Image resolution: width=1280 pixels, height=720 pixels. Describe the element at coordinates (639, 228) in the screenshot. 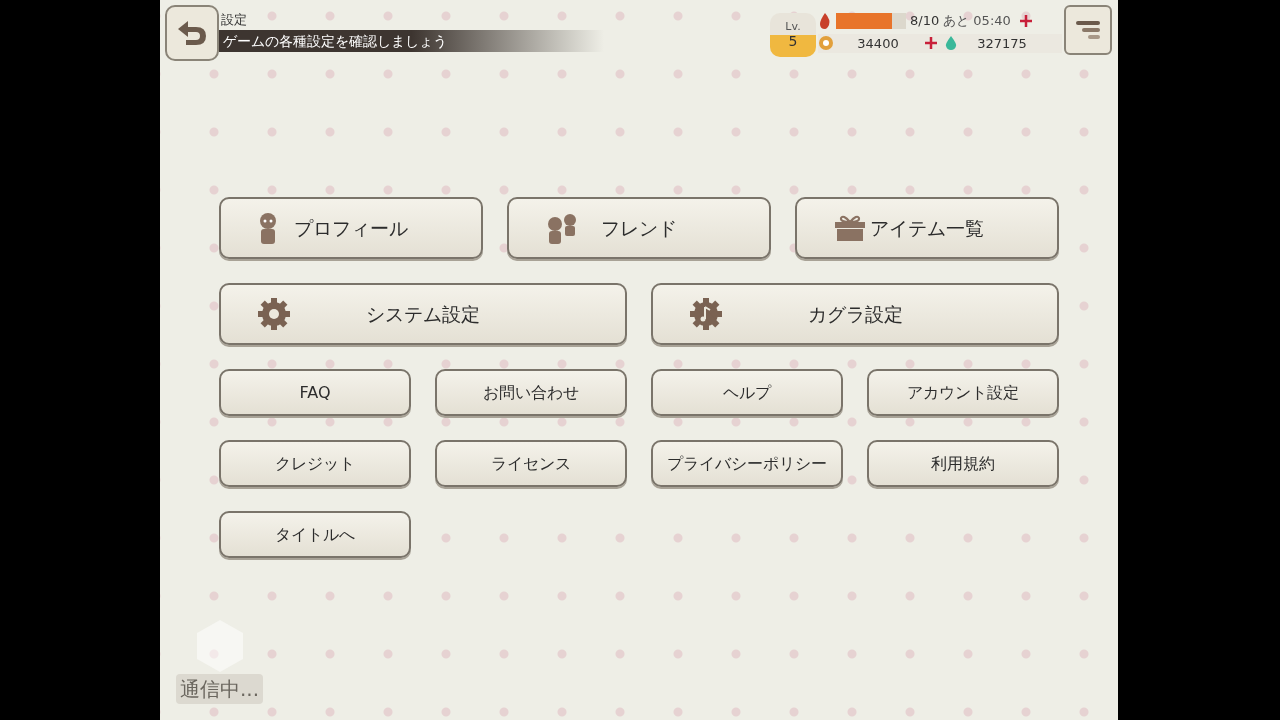

I see `menu-button: フレンド` at that location.